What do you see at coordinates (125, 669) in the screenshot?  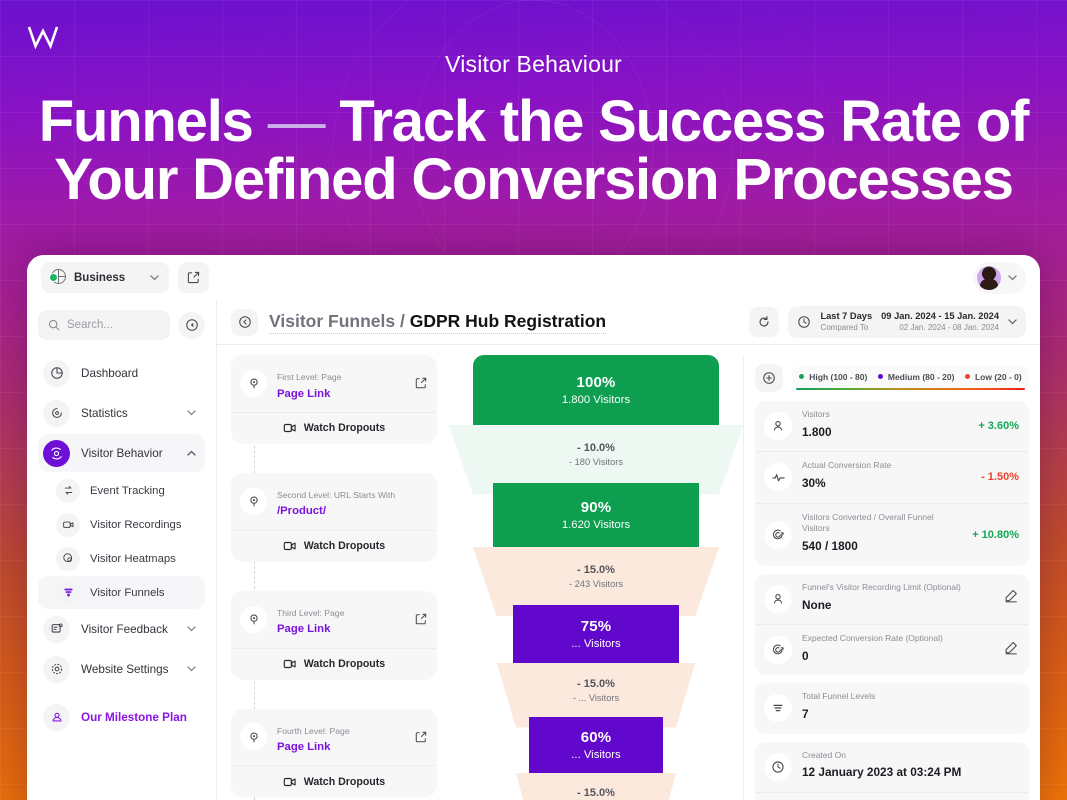 I see `sidebar-item-label: Website Settings` at bounding box center [125, 669].